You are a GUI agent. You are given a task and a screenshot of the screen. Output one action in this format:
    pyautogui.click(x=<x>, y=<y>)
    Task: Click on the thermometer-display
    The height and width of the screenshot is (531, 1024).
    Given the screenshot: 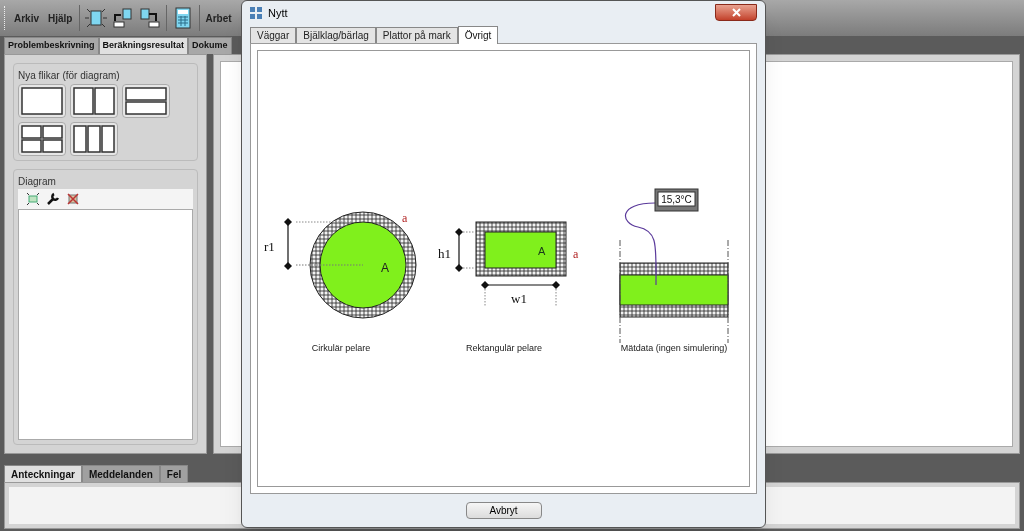 What is the action you would take?
    pyautogui.click(x=676, y=200)
    